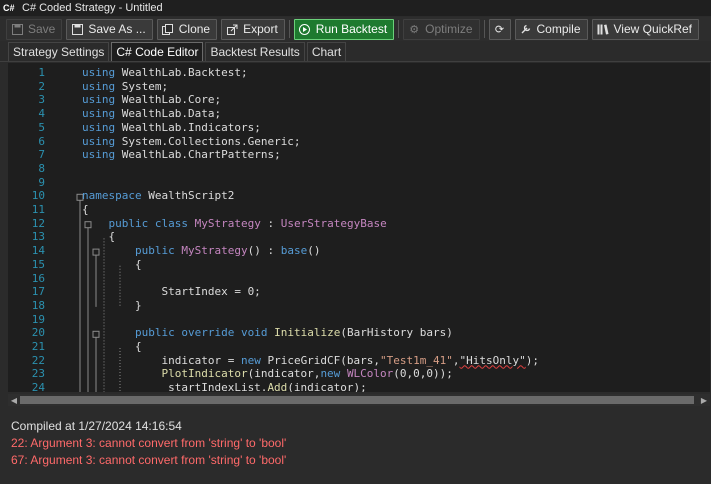 The height and width of the screenshot is (484, 711). I want to click on code-line: using System.Collections.Generic;, so click(191, 141).